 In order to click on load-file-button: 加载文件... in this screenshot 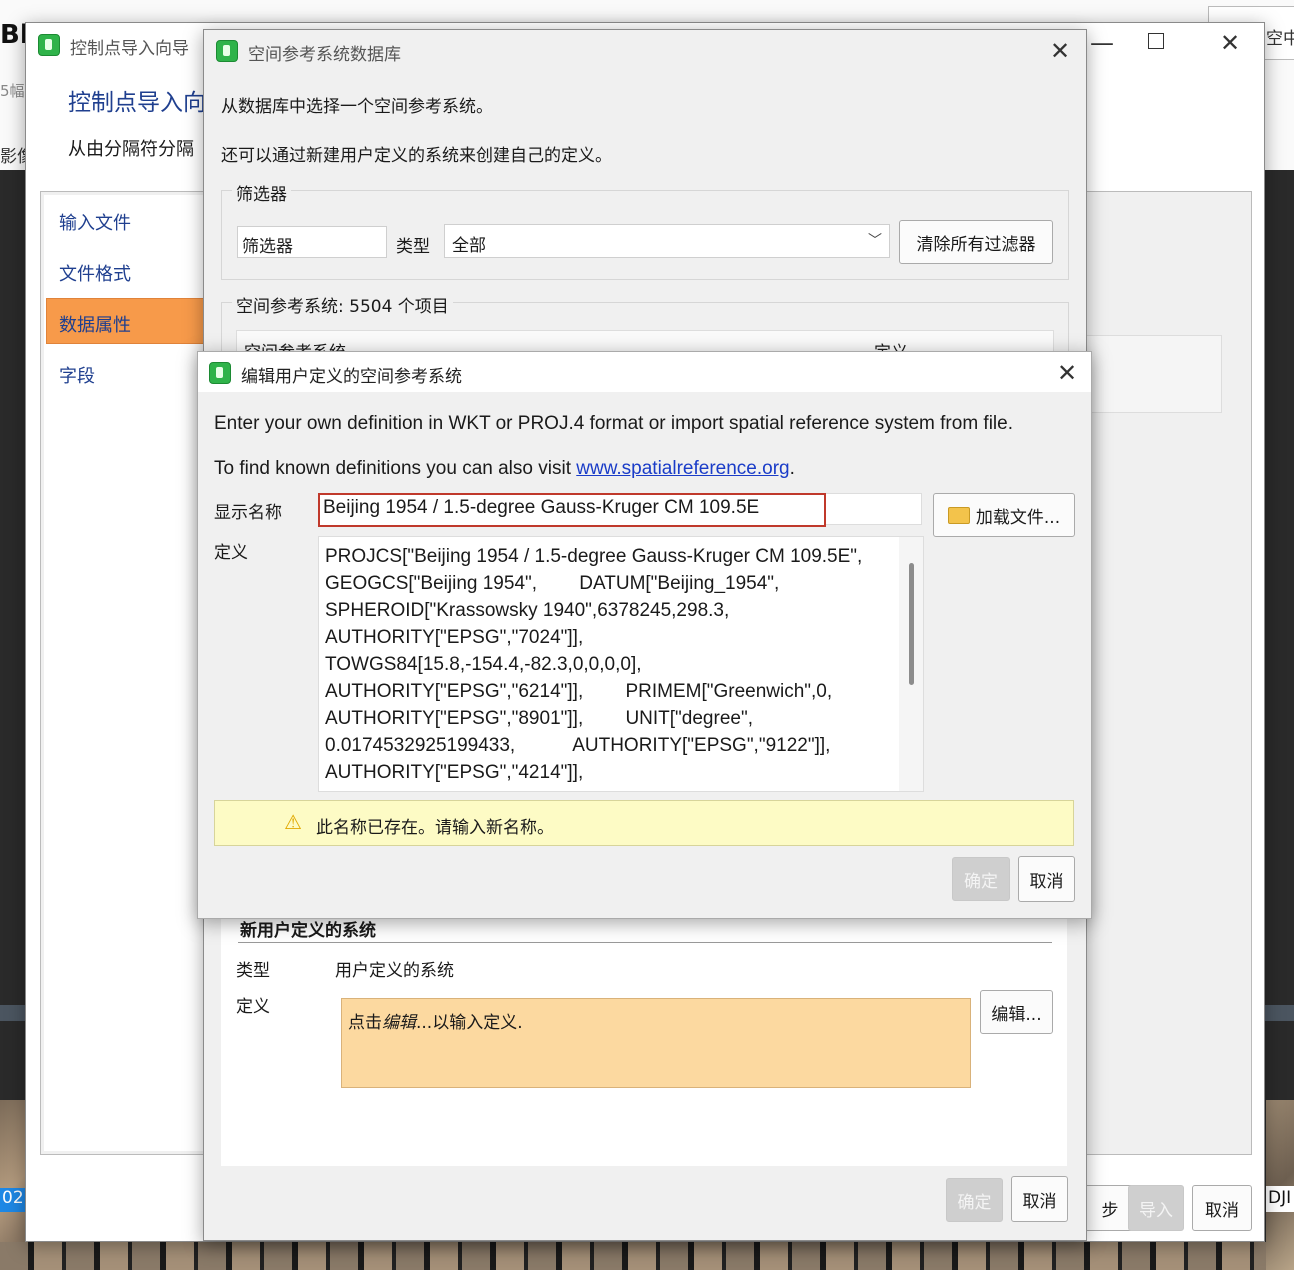, I will do `click(1004, 515)`.